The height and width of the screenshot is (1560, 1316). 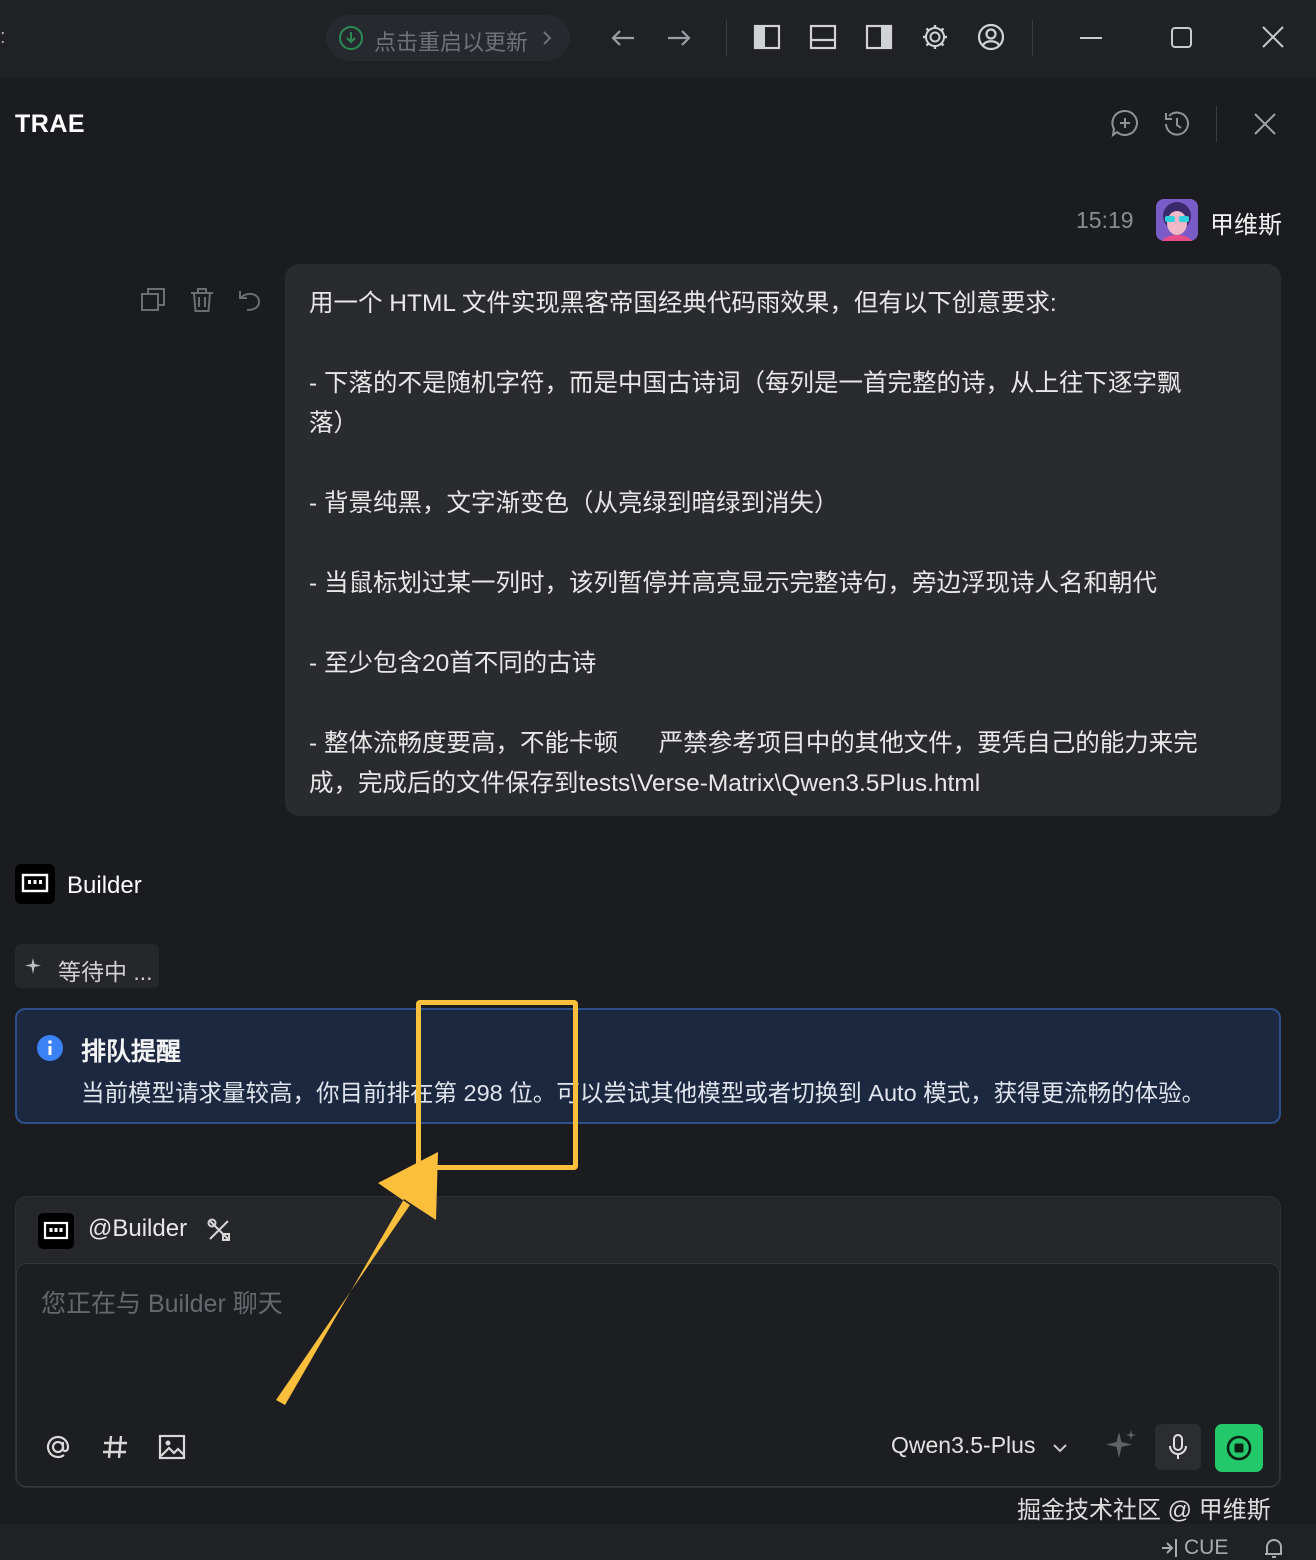 What do you see at coordinates (172, 1447) in the screenshot?
I see `image-icon` at bounding box center [172, 1447].